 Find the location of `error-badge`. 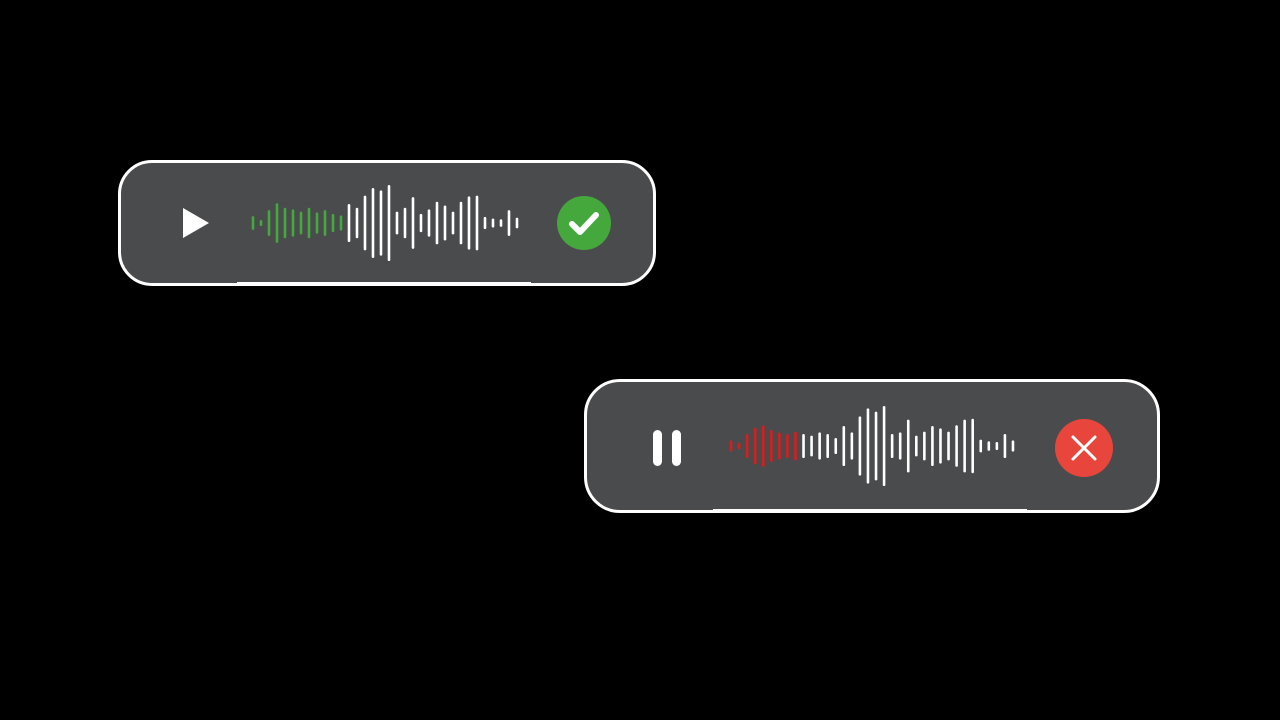

error-badge is located at coordinates (1084, 448).